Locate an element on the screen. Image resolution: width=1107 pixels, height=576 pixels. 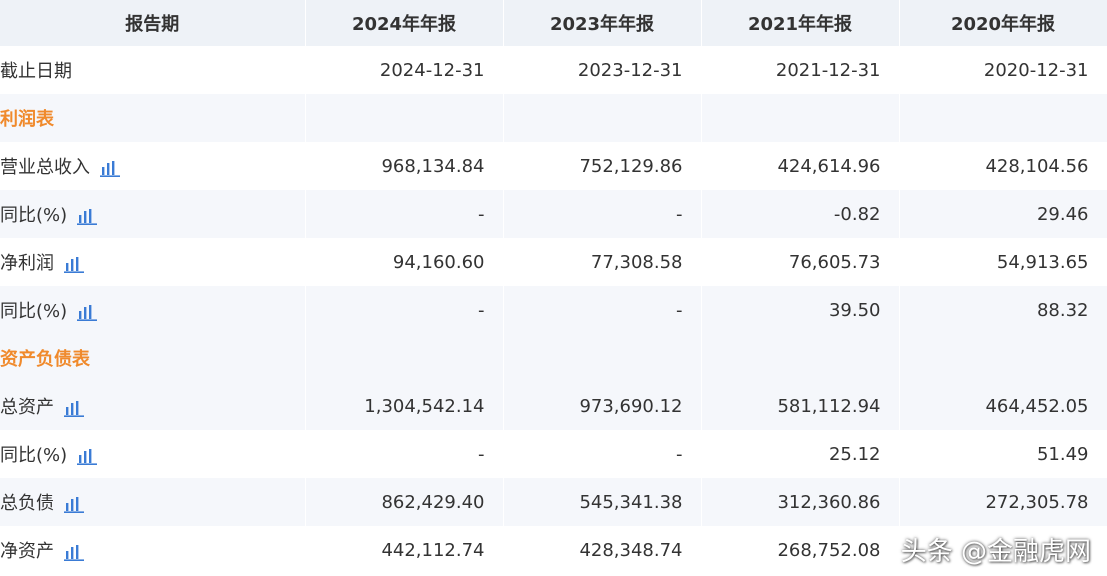
cell-value: 25.12 is located at coordinates (800, 454).